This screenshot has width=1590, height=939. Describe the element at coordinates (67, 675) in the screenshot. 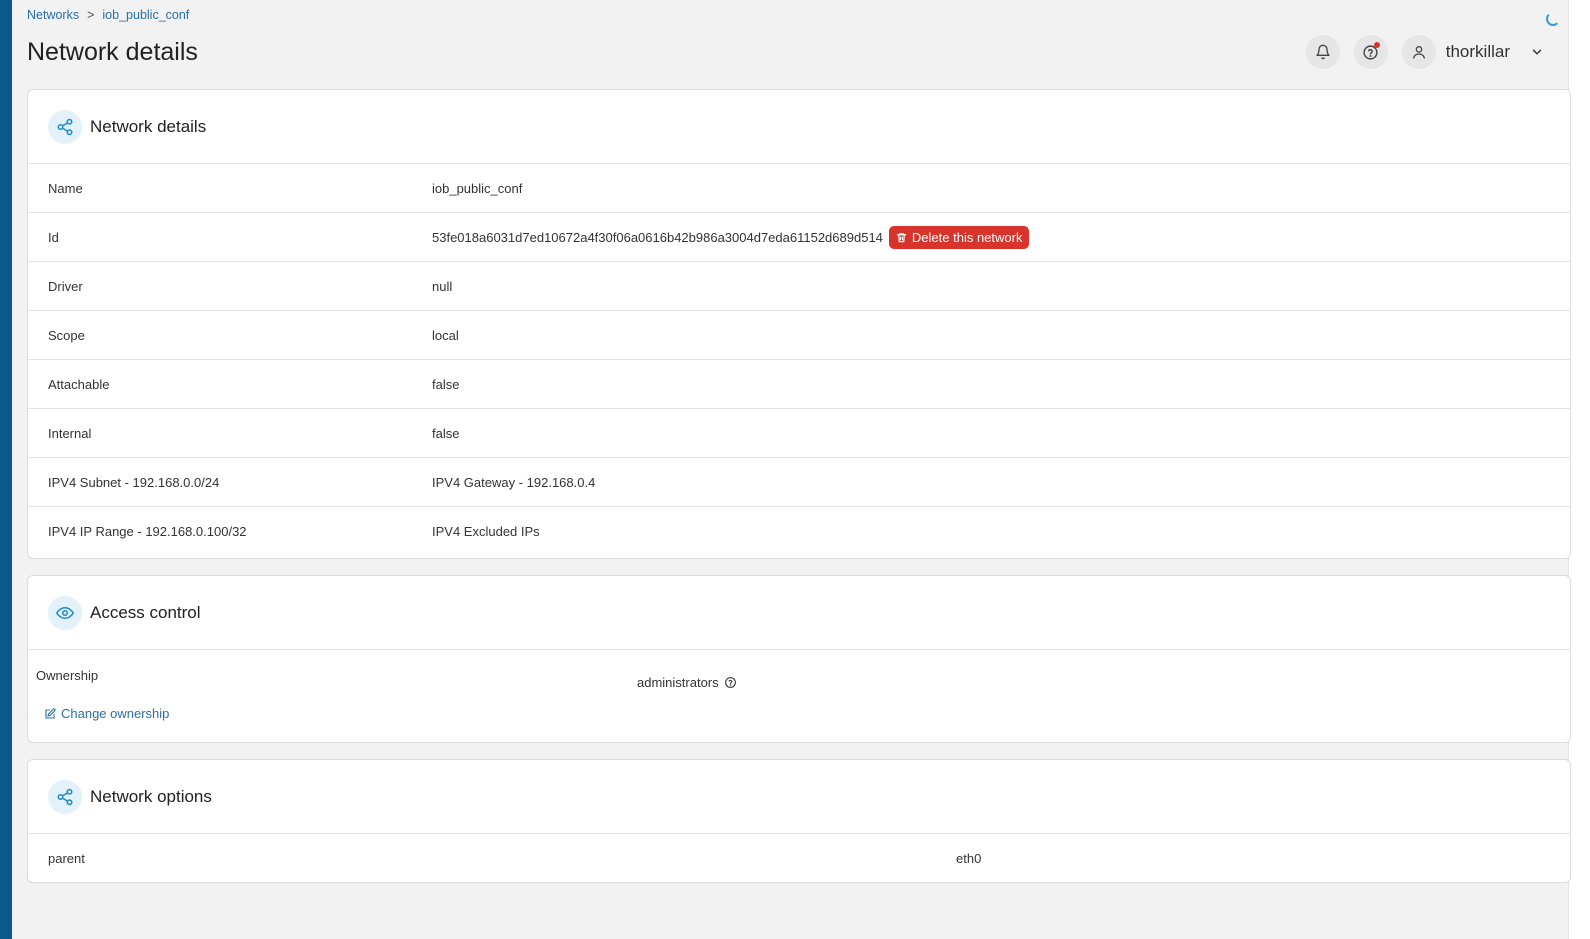

I see `ownership-label: Ownership` at that location.